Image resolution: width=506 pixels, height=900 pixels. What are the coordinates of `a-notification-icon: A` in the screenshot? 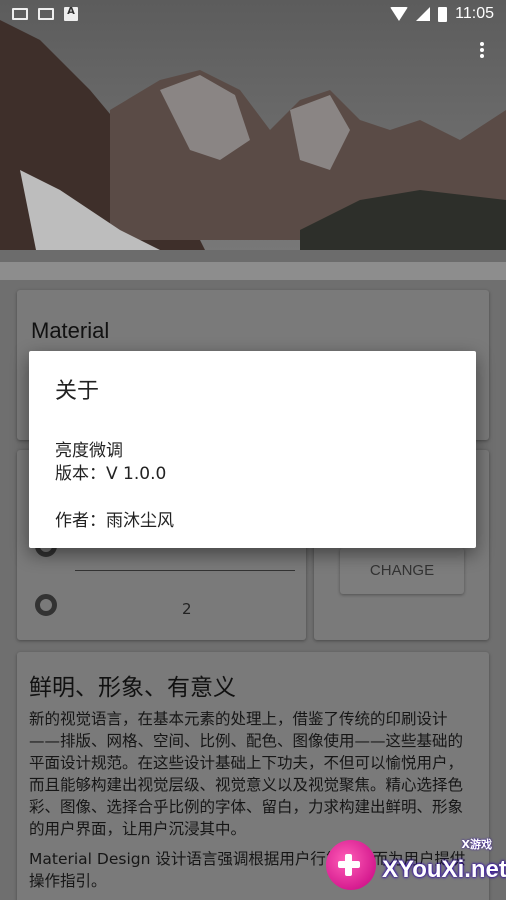 It's located at (71, 14).